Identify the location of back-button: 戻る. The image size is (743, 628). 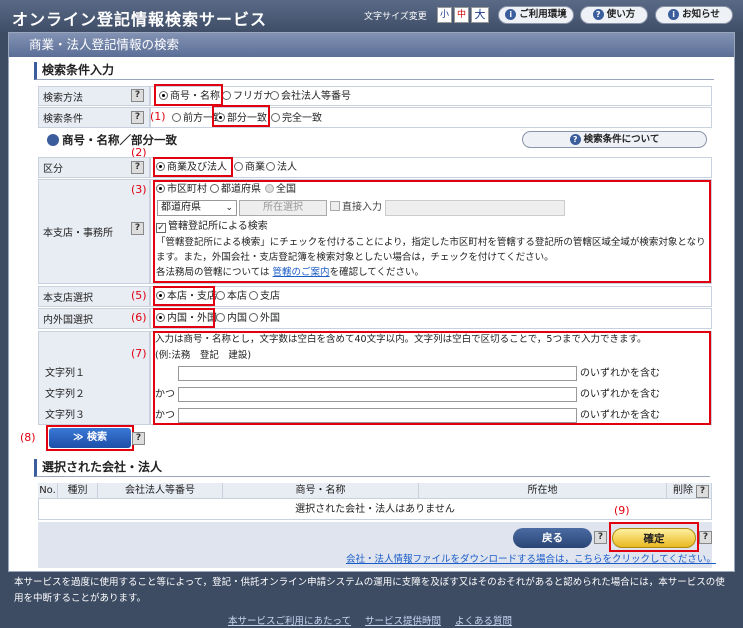
(552, 538).